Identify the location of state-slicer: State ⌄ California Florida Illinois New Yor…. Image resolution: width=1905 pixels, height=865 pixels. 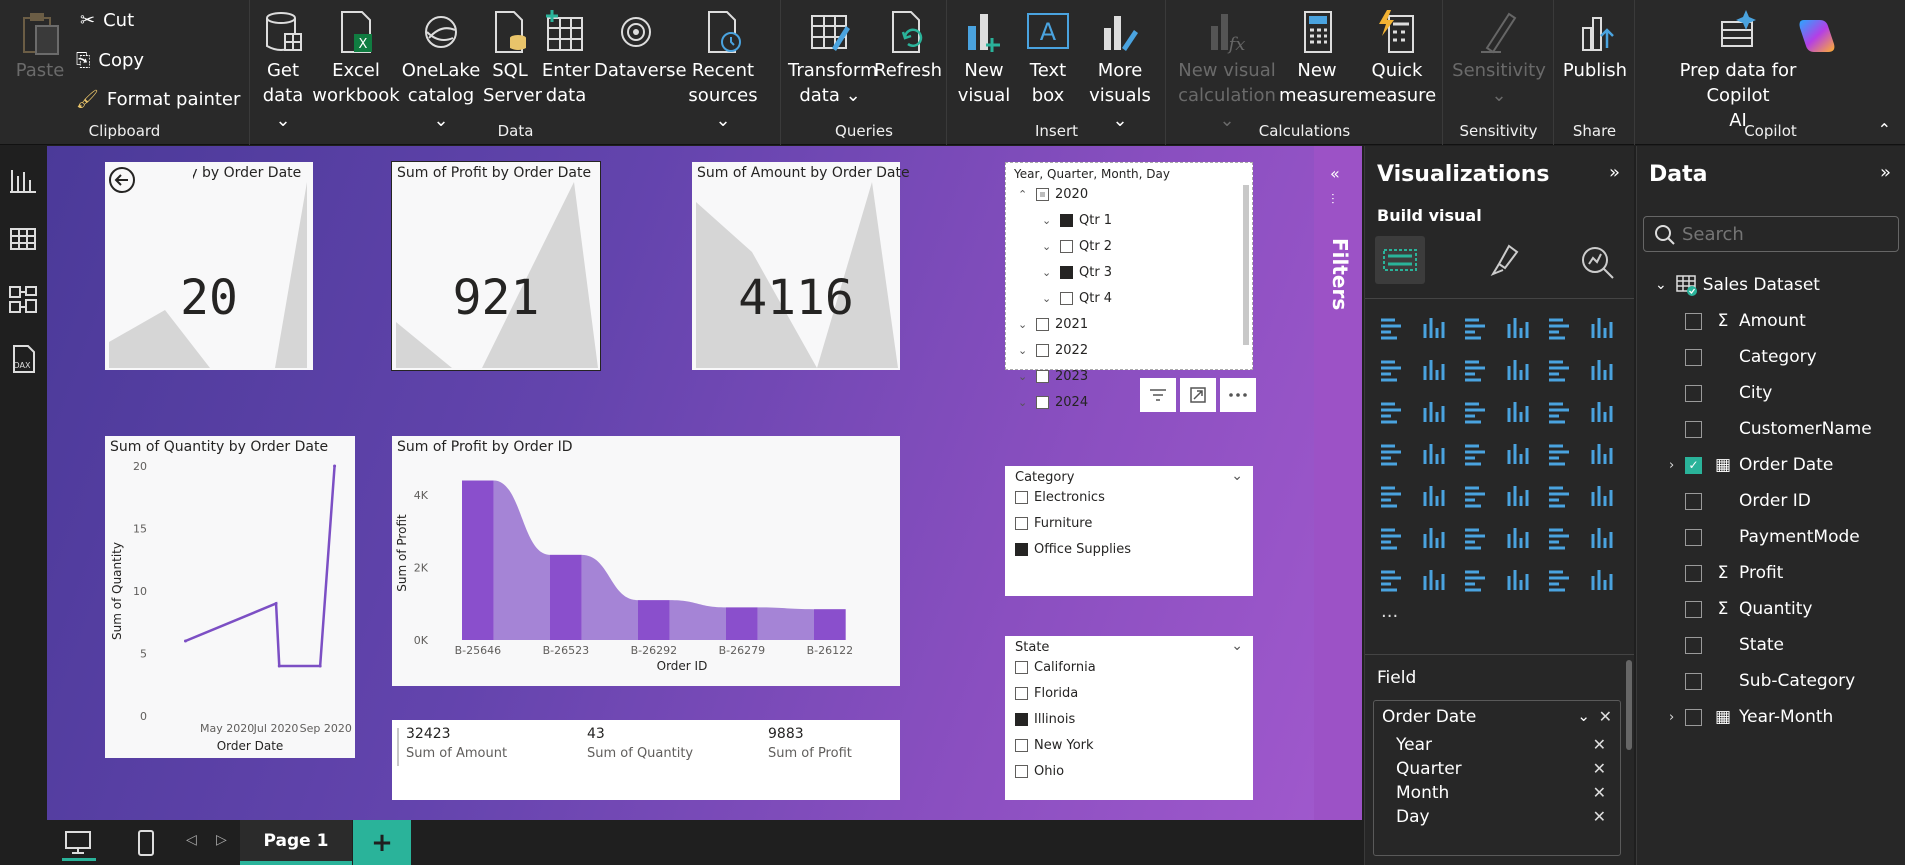
(1129, 718).